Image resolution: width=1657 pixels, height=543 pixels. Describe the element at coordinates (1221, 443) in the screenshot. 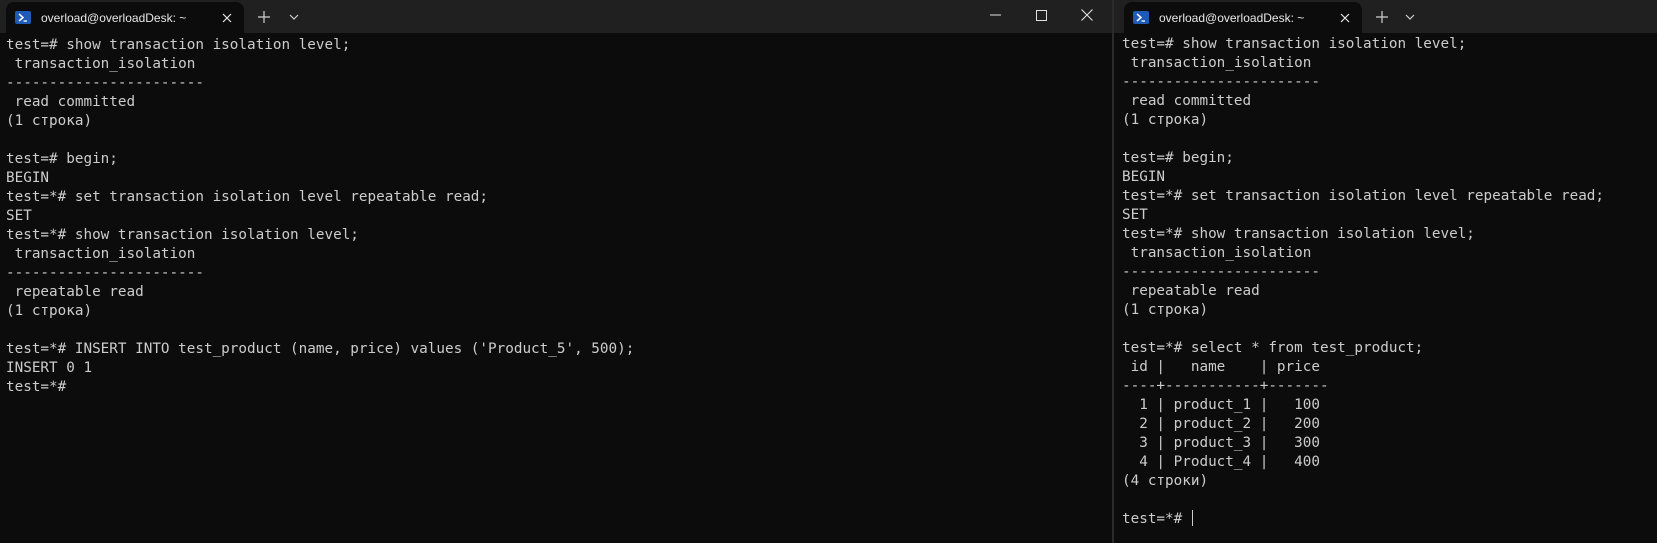

I see `terminal-line: 3 | product_3 | 300` at that location.